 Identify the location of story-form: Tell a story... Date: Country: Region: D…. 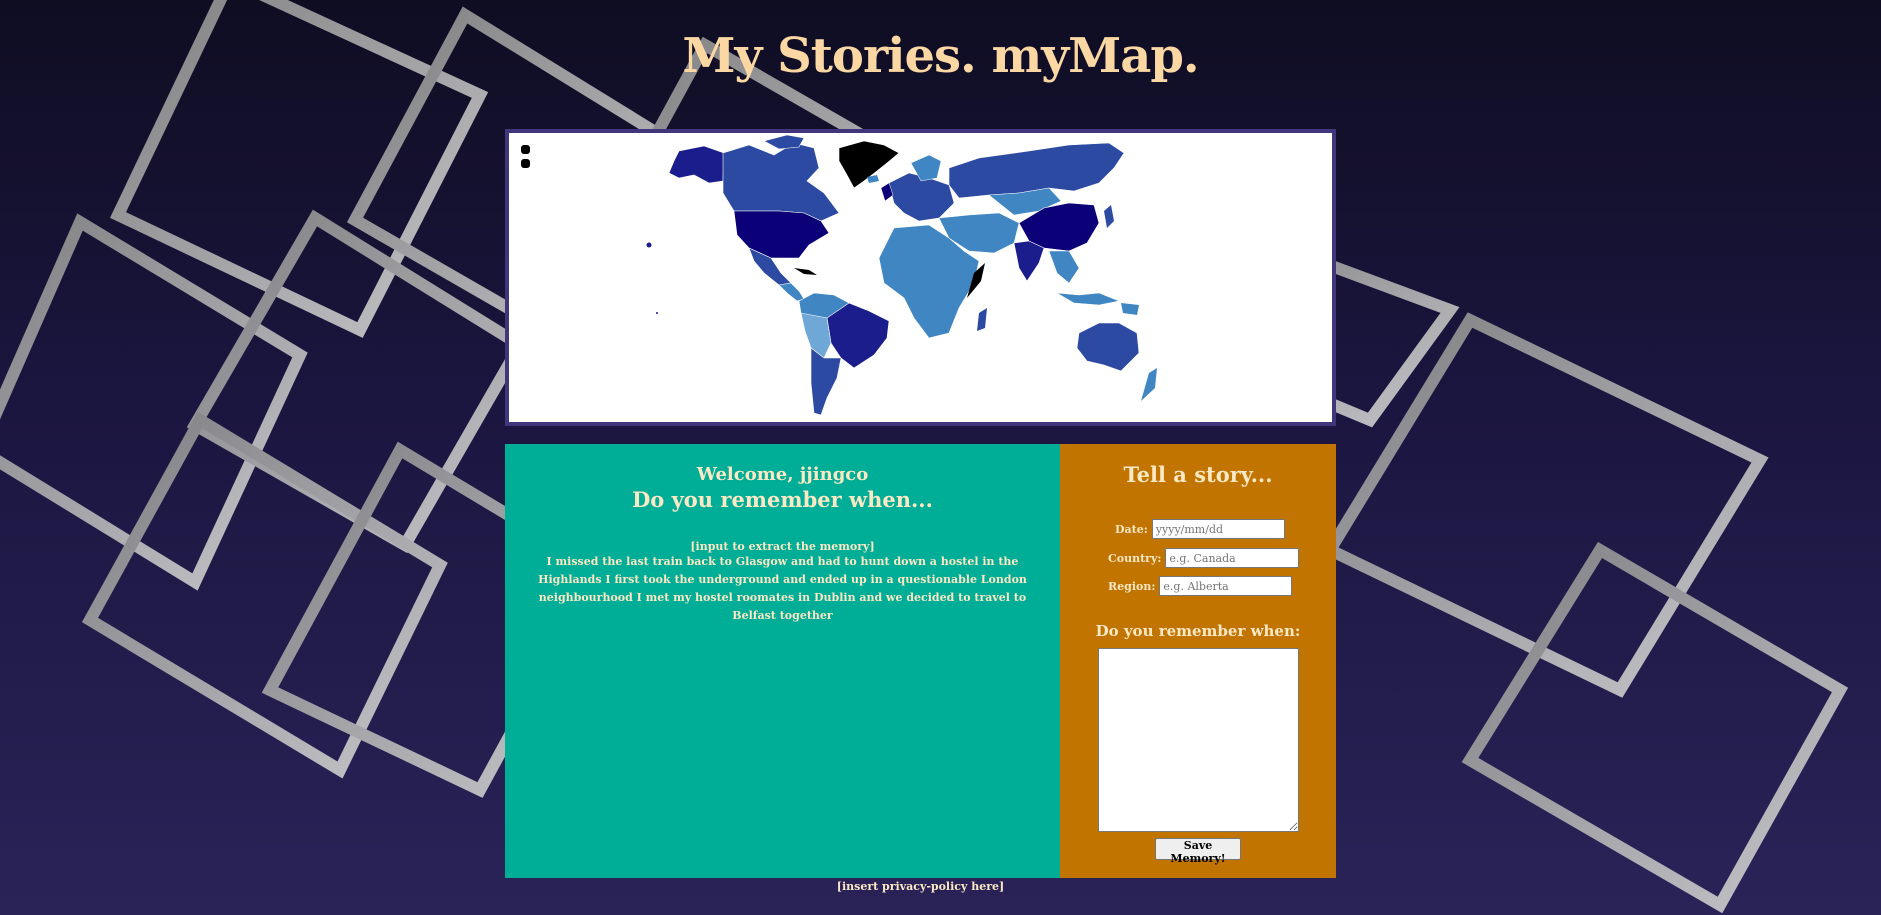
(1198, 661).